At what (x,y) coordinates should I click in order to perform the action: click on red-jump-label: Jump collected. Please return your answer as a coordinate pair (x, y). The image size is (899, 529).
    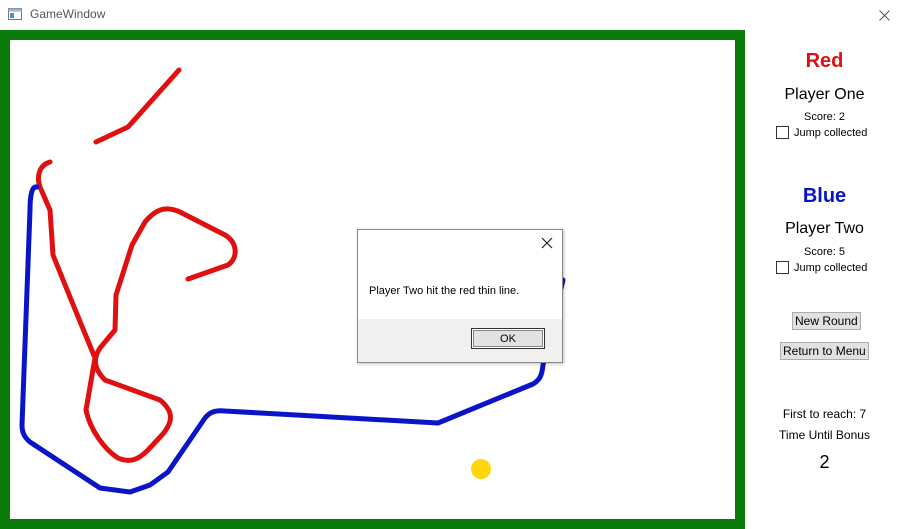
    Looking at the image, I should click on (831, 132).